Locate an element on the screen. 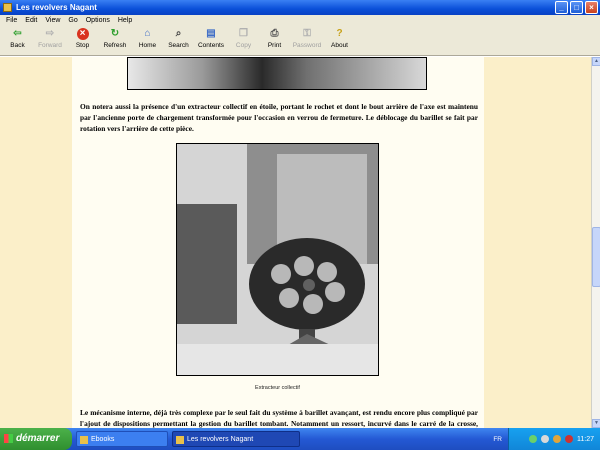 The height and width of the screenshot is (450, 600). minimize-button: _ is located at coordinates (561, 7).